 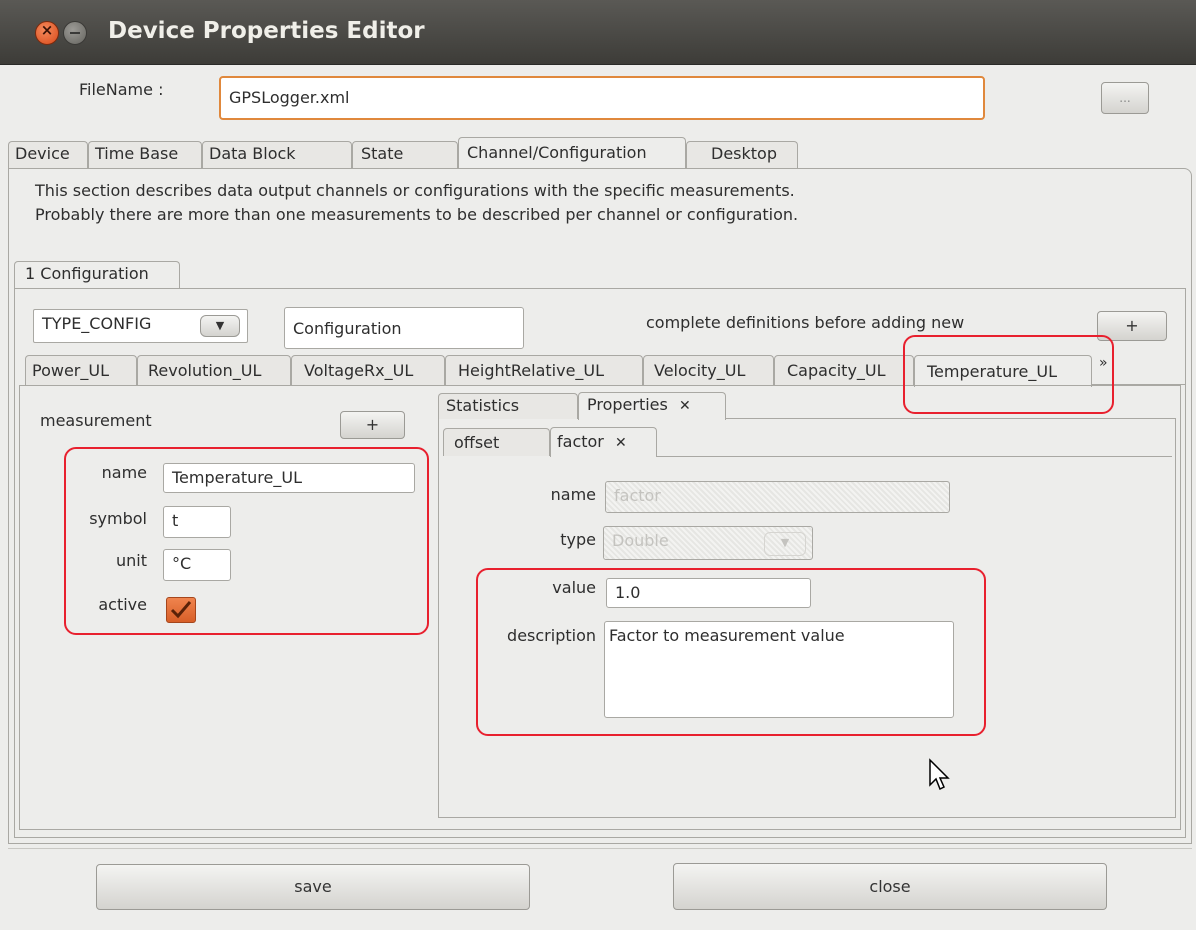 What do you see at coordinates (97, 323) in the screenshot?
I see `type-config-value: TYPE_CONFIG` at bounding box center [97, 323].